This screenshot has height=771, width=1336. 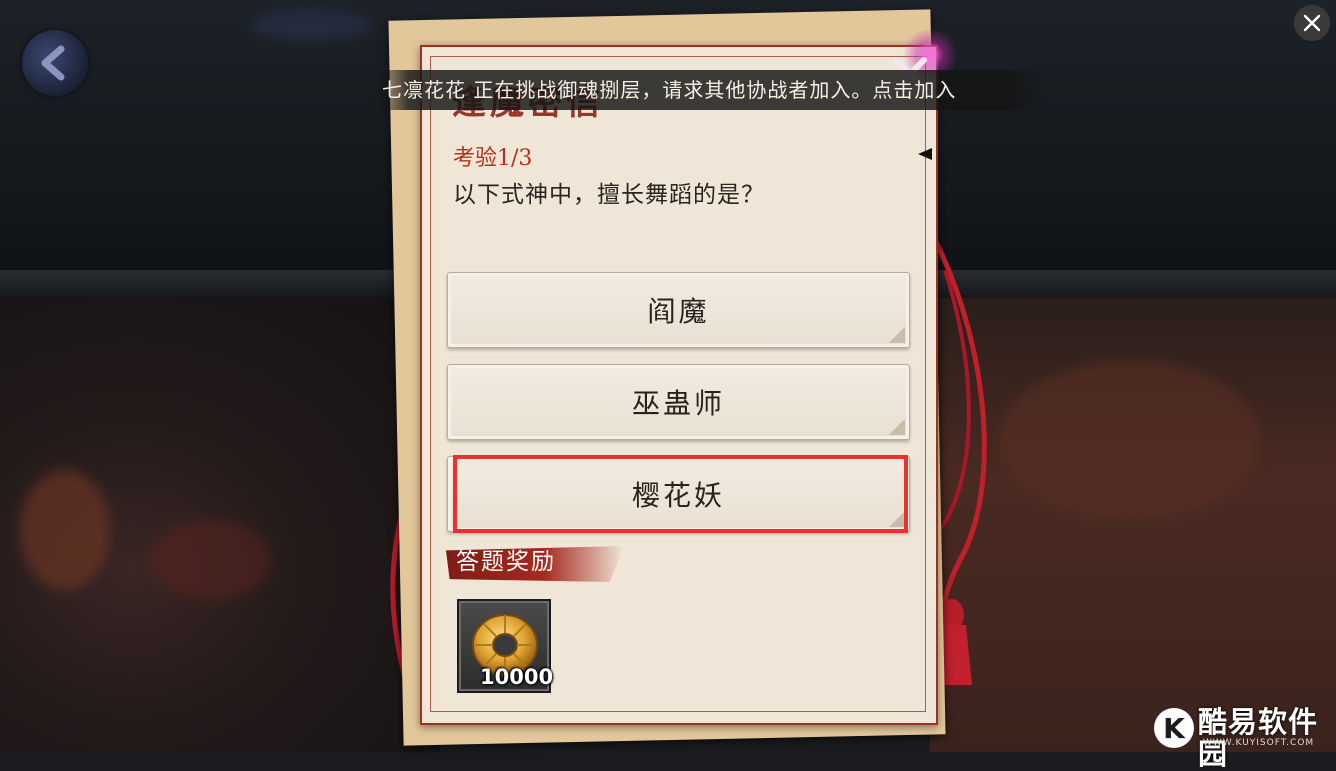 I want to click on watermark-url: WWW.KUYISOFT.COM, so click(x=1259, y=743).